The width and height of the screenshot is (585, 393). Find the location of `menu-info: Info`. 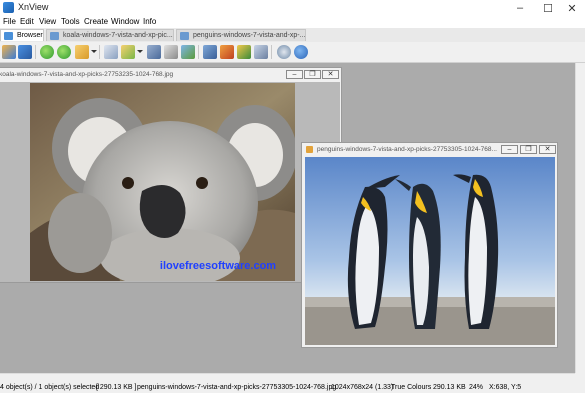

menu-info: Info is located at coordinates (149, 22).